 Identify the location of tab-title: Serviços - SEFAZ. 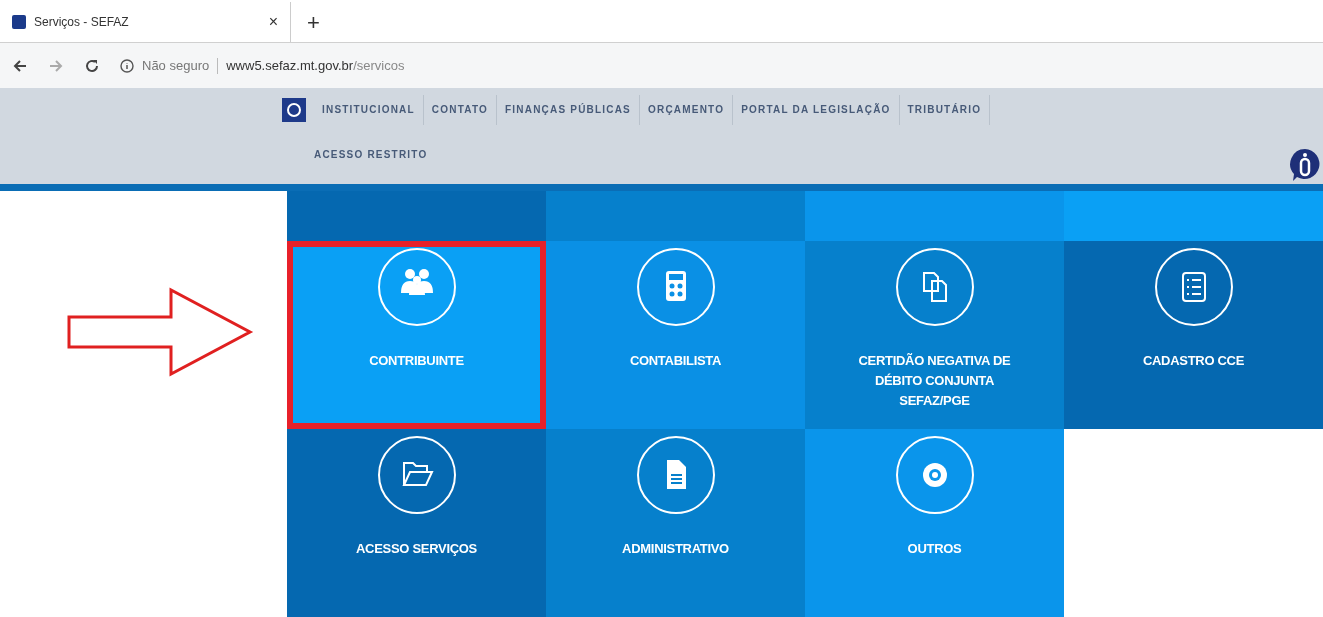
(82, 23).